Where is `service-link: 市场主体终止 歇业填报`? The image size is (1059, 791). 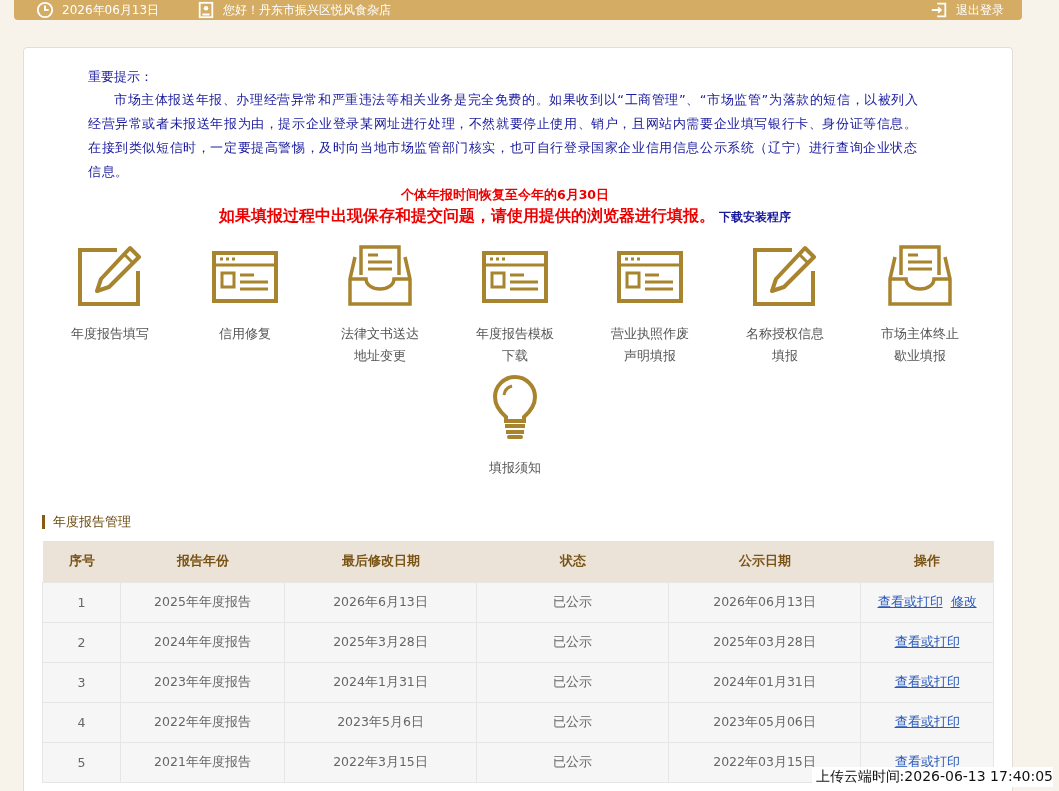
service-link: 市场主体终止 歇业填报 is located at coordinates (919, 345).